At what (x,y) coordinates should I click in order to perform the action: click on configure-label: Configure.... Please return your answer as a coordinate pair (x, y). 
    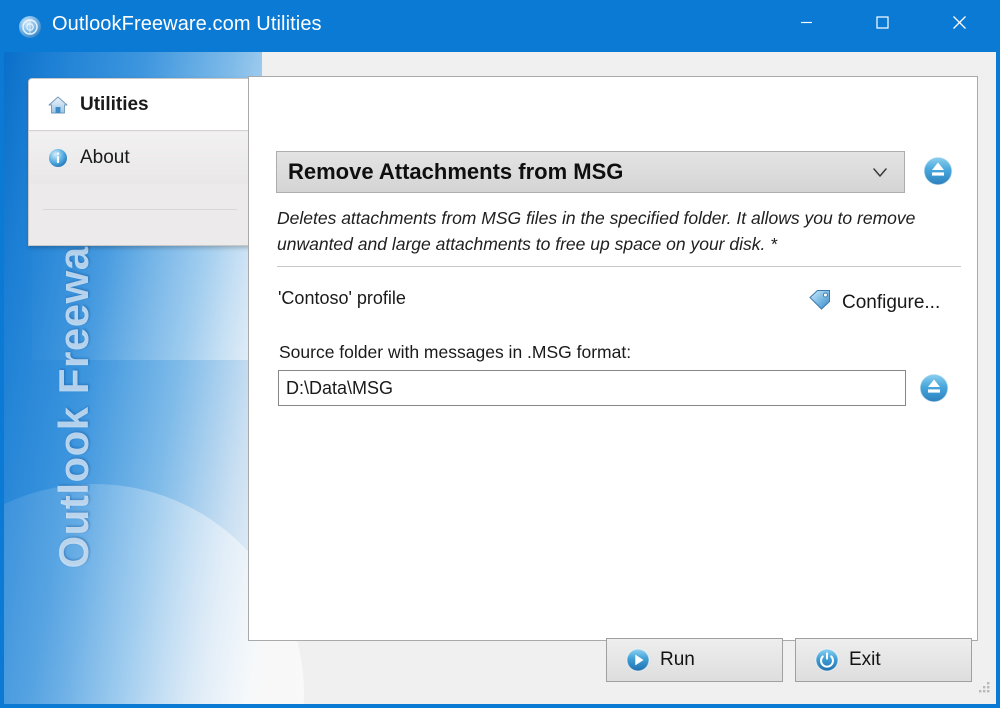
    Looking at the image, I should click on (891, 302).